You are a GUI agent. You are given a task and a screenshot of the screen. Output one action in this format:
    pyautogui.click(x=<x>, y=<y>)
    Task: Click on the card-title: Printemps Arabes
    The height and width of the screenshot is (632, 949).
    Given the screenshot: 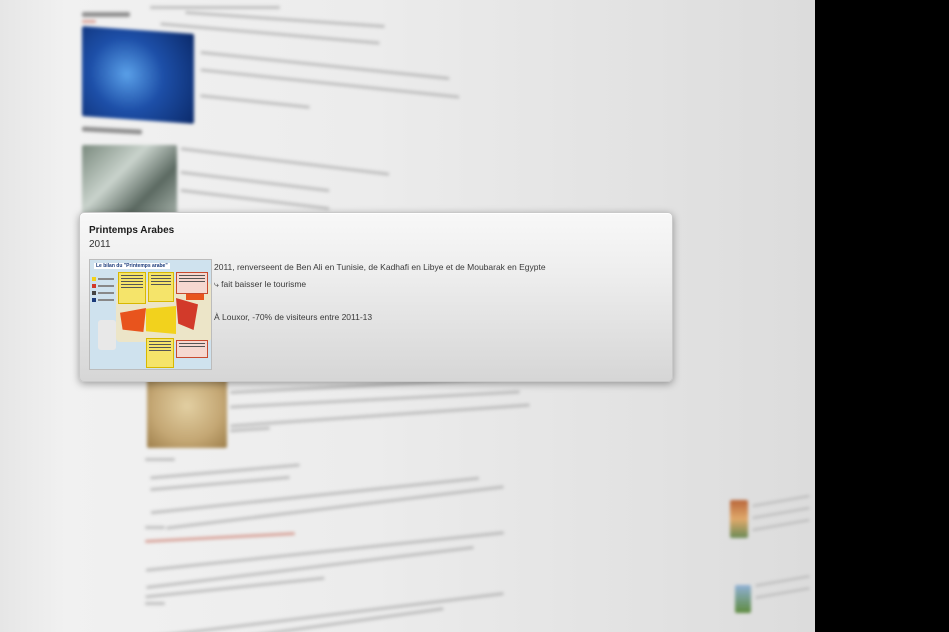 What is the action you would take?
    pyautogui.click(x=132, y=230)
    